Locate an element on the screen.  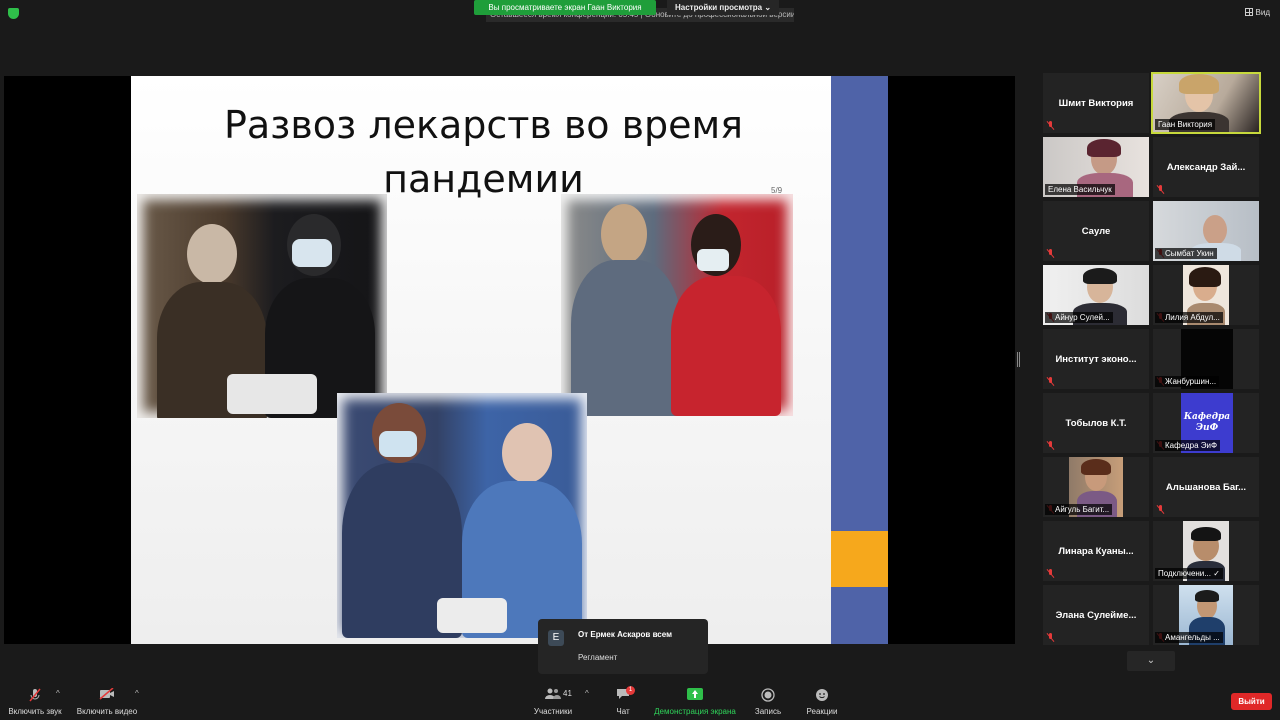
start-video-label: Включить видео is located at coordinates (107, 711).